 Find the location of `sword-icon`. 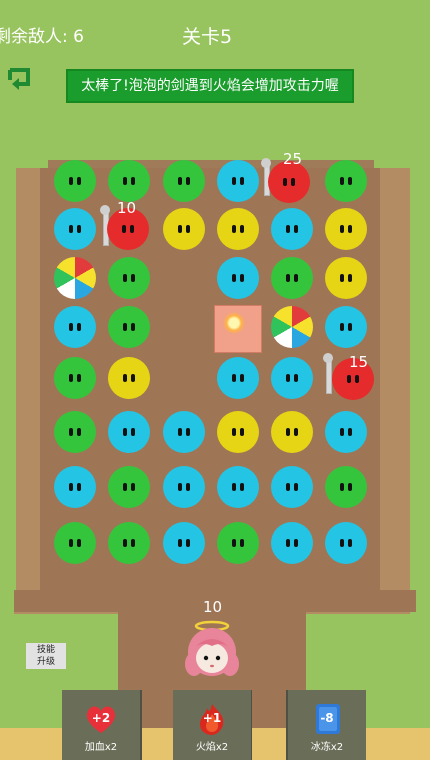

sword-icon is located at coordinates (329, 376).